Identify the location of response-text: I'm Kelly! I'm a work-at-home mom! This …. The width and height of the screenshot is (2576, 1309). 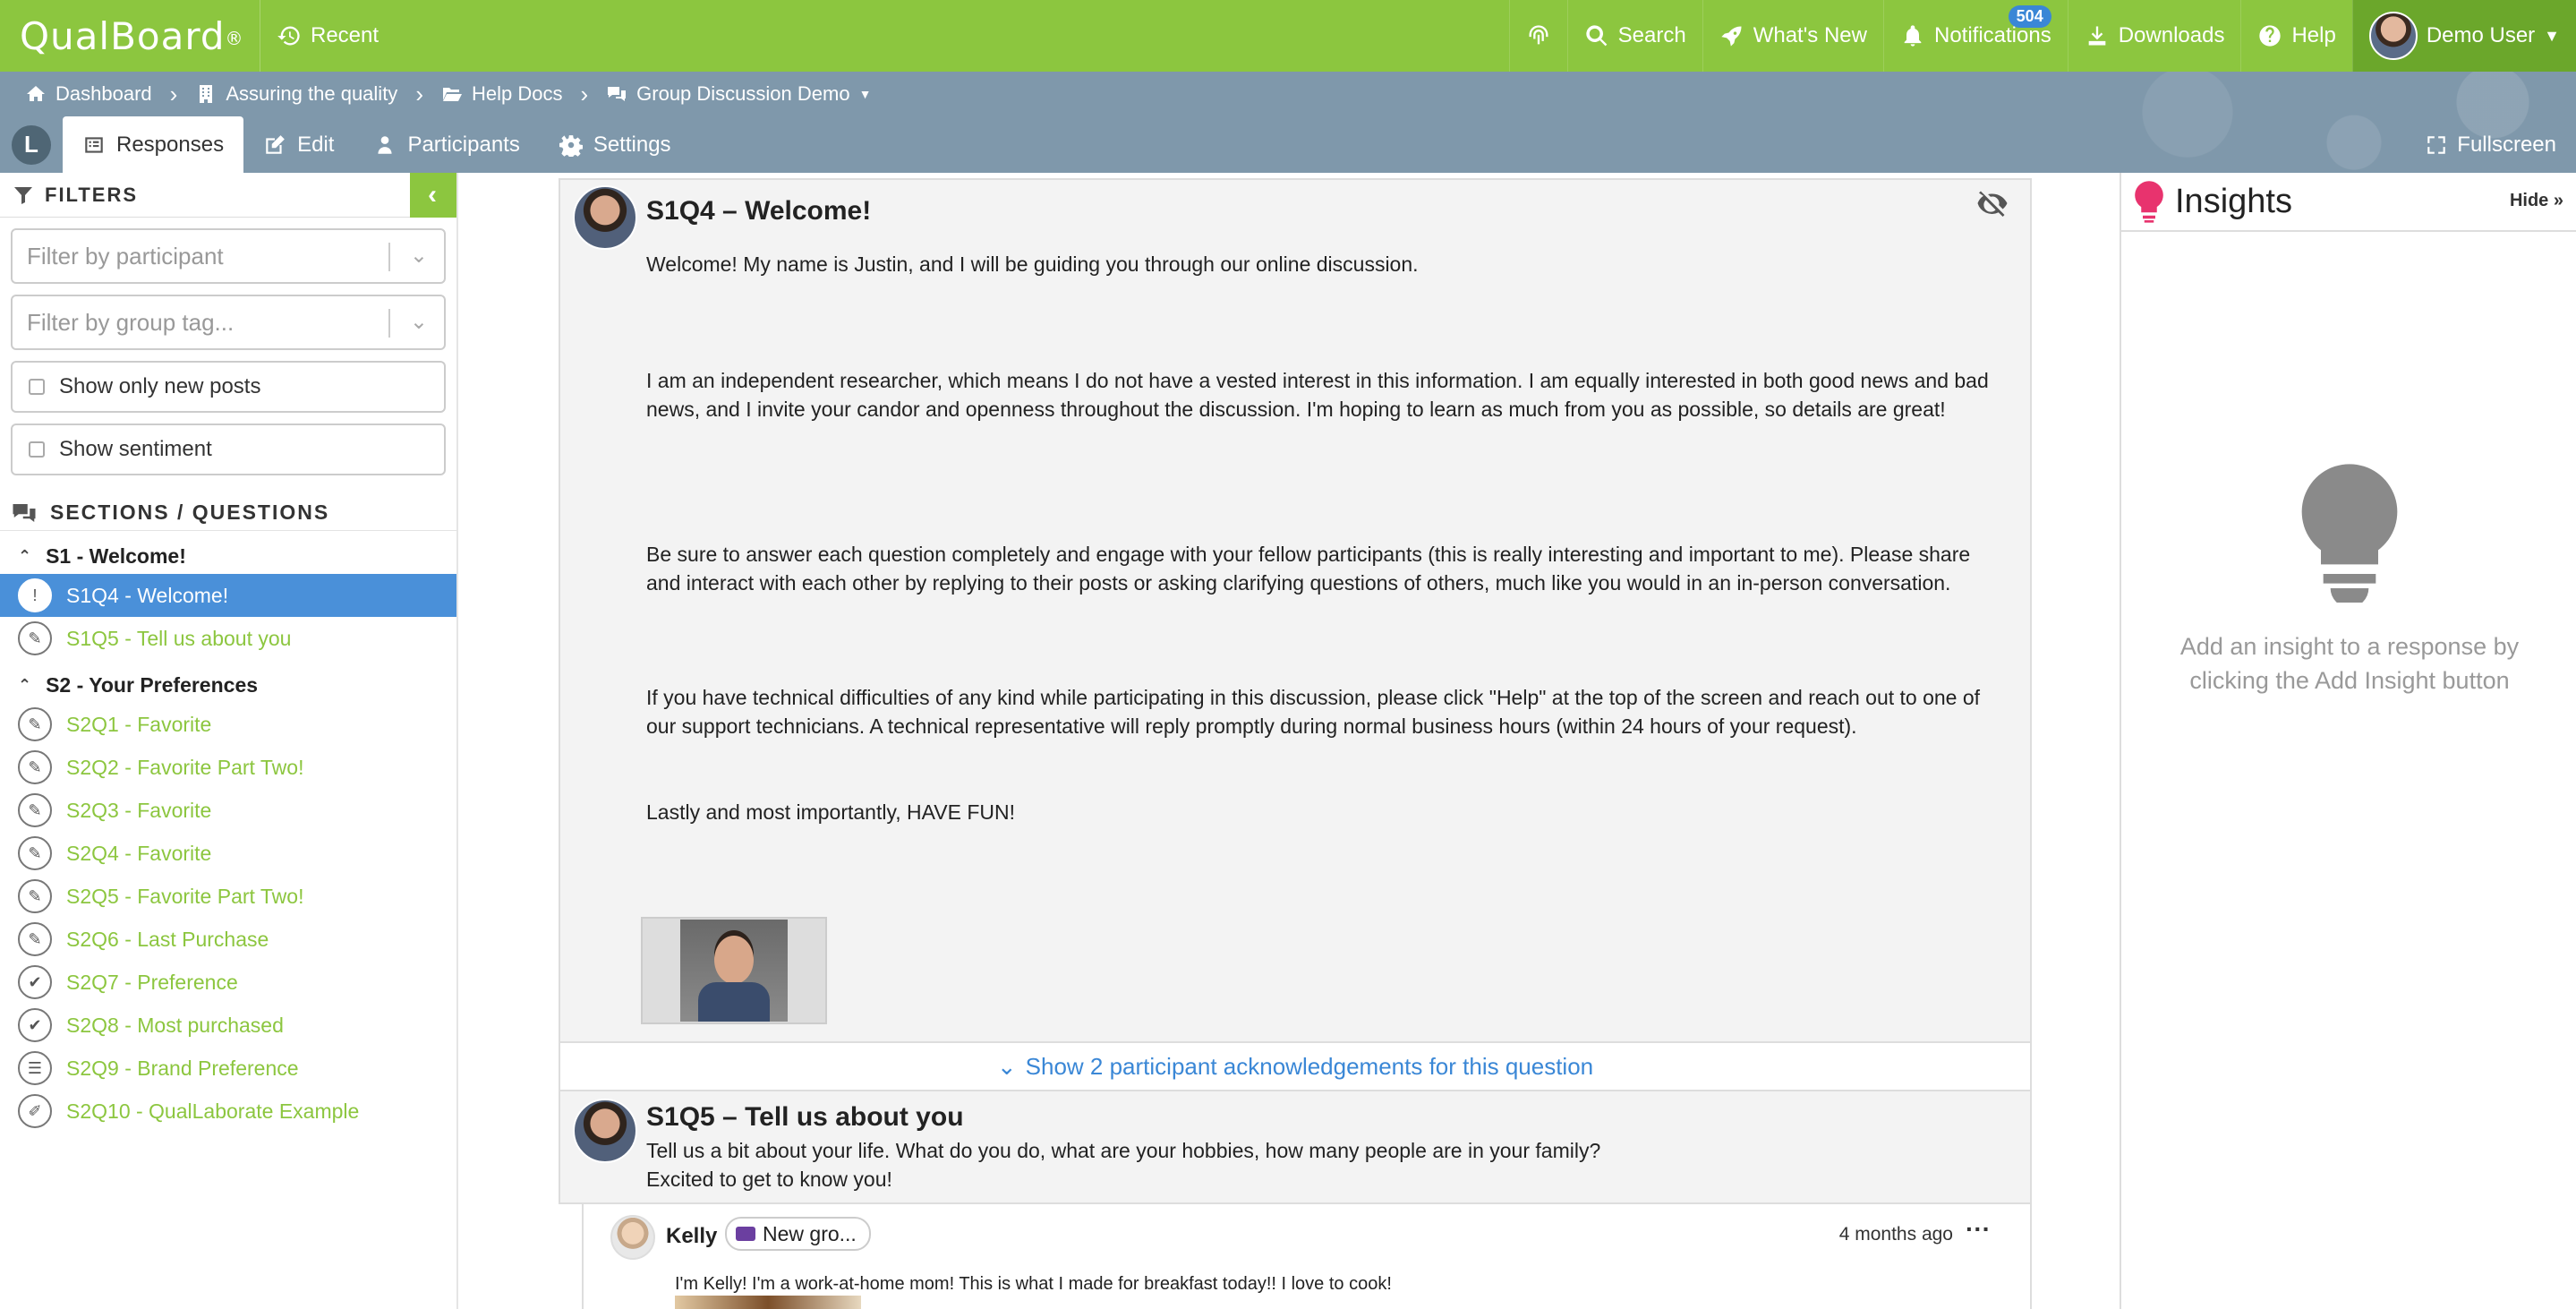
(1033, 1284).